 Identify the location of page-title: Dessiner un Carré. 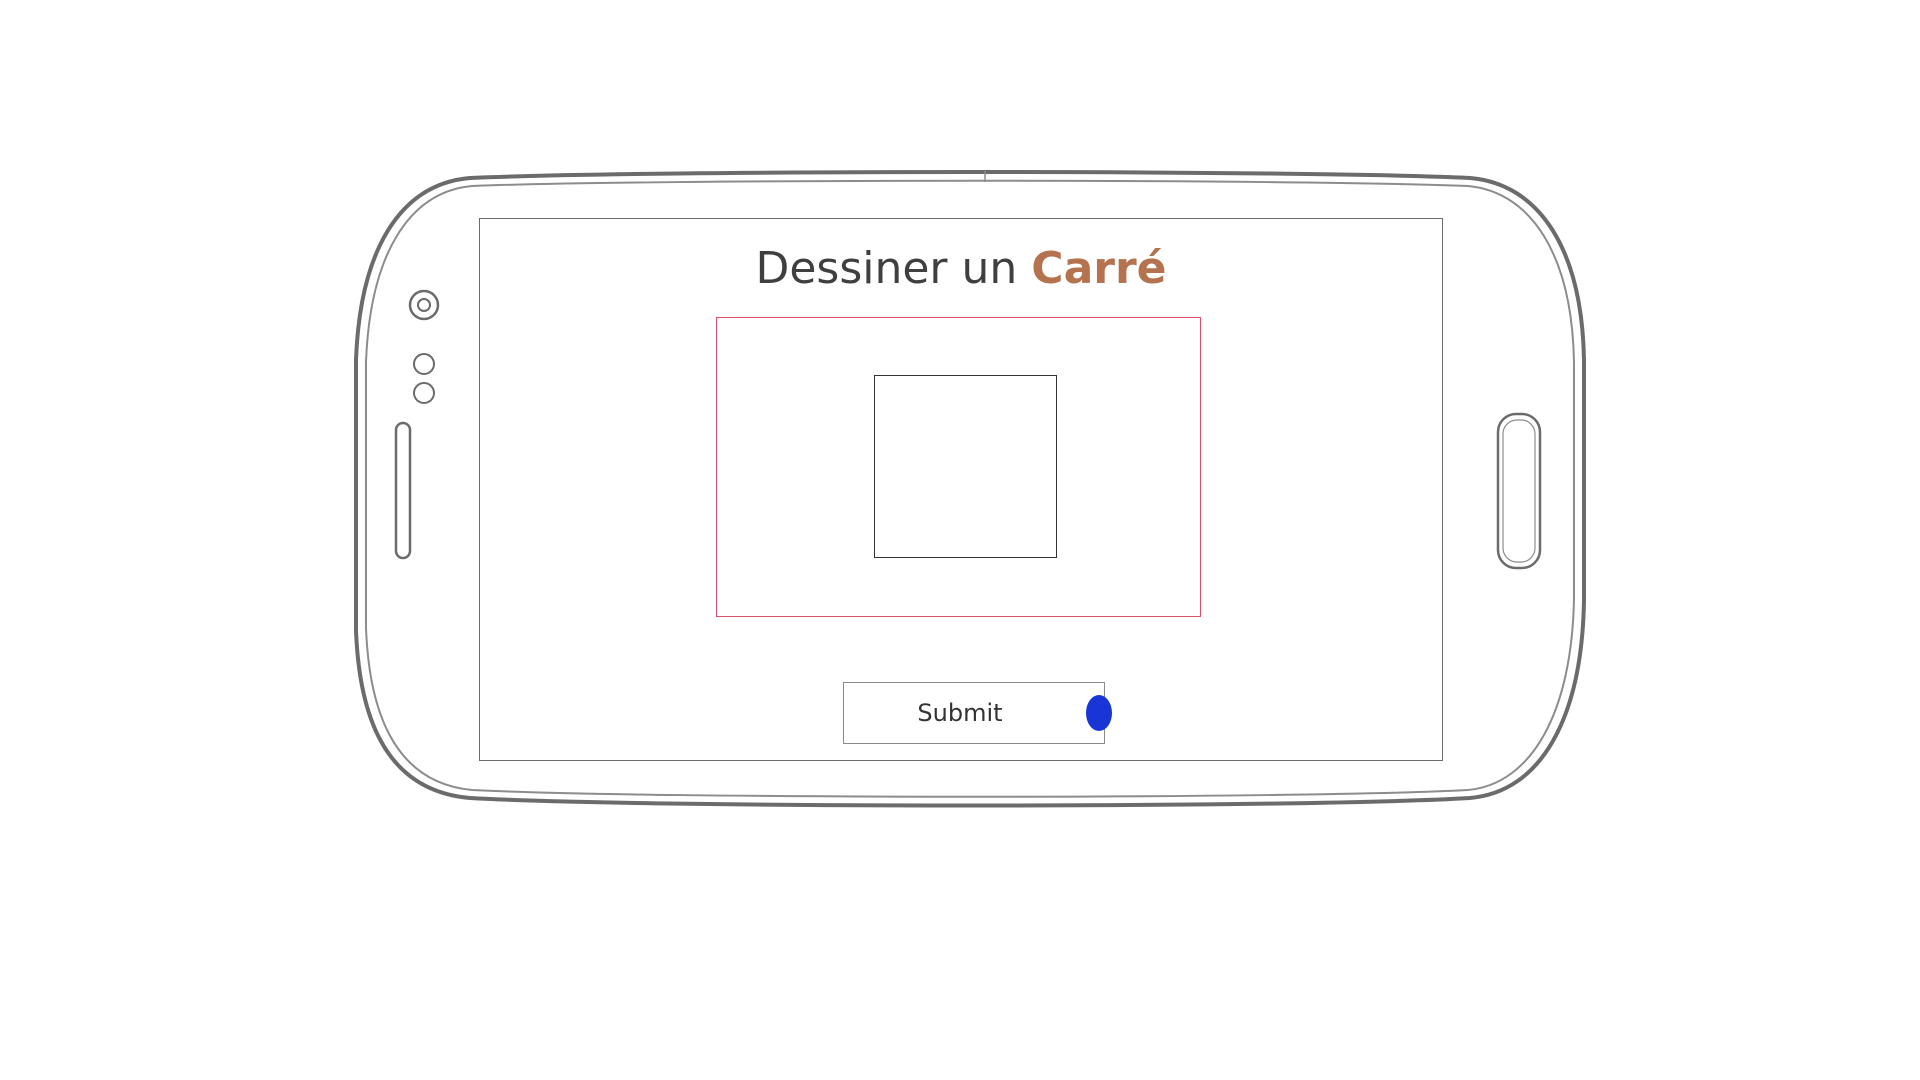
(961, 269).